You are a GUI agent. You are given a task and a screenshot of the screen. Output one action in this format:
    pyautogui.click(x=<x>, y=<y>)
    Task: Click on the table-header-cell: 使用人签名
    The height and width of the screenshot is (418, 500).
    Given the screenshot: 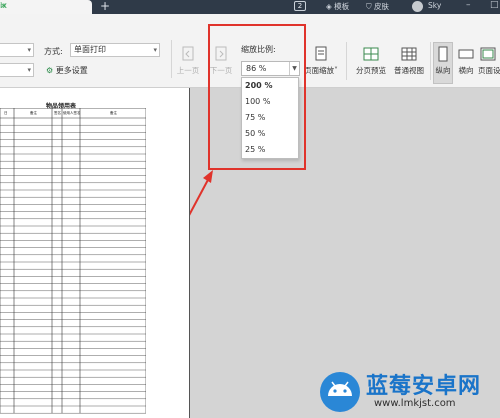 What is the action you would take?
    pyautogui.click(x=72, y=112)
    